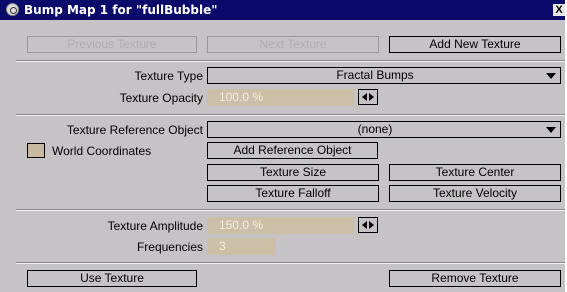 Image resolution: width=567 pixels, height=292 pixels. Describe the element at coordinates (121, 10) in the screenshot. I see `window-title: Bump Map 1 for "fullBubble"` at that location.